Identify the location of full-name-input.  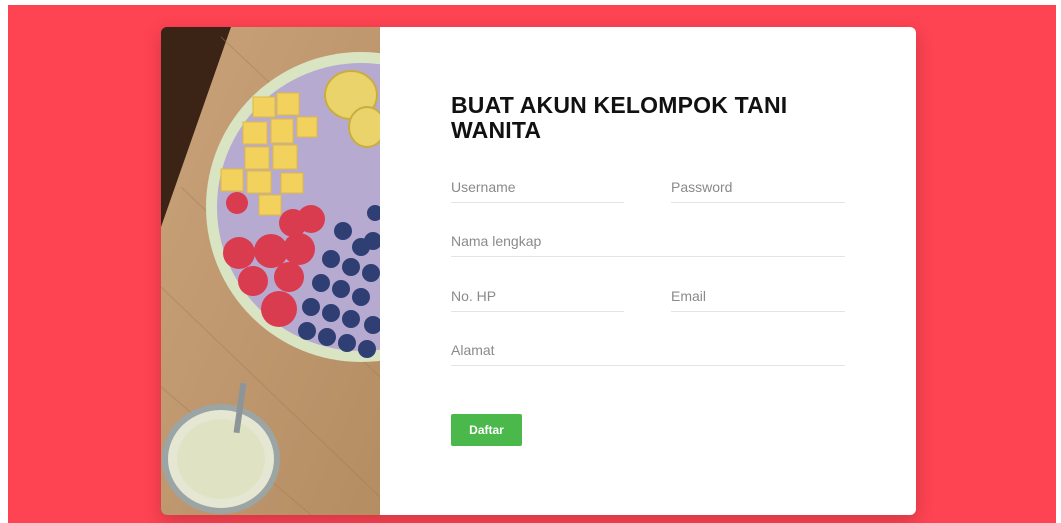
(648, 241).